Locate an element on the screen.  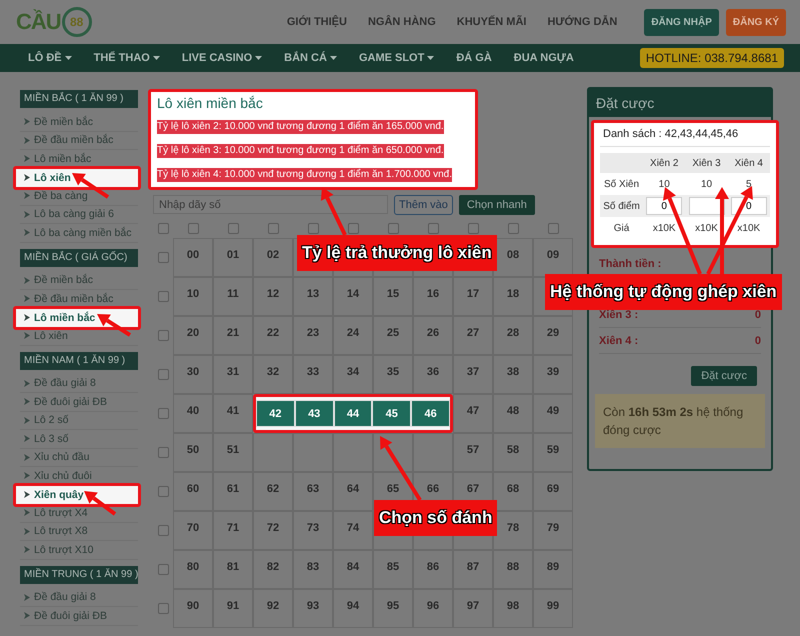
total-label: Xiên 4 : is located at coordinates (618, 340).